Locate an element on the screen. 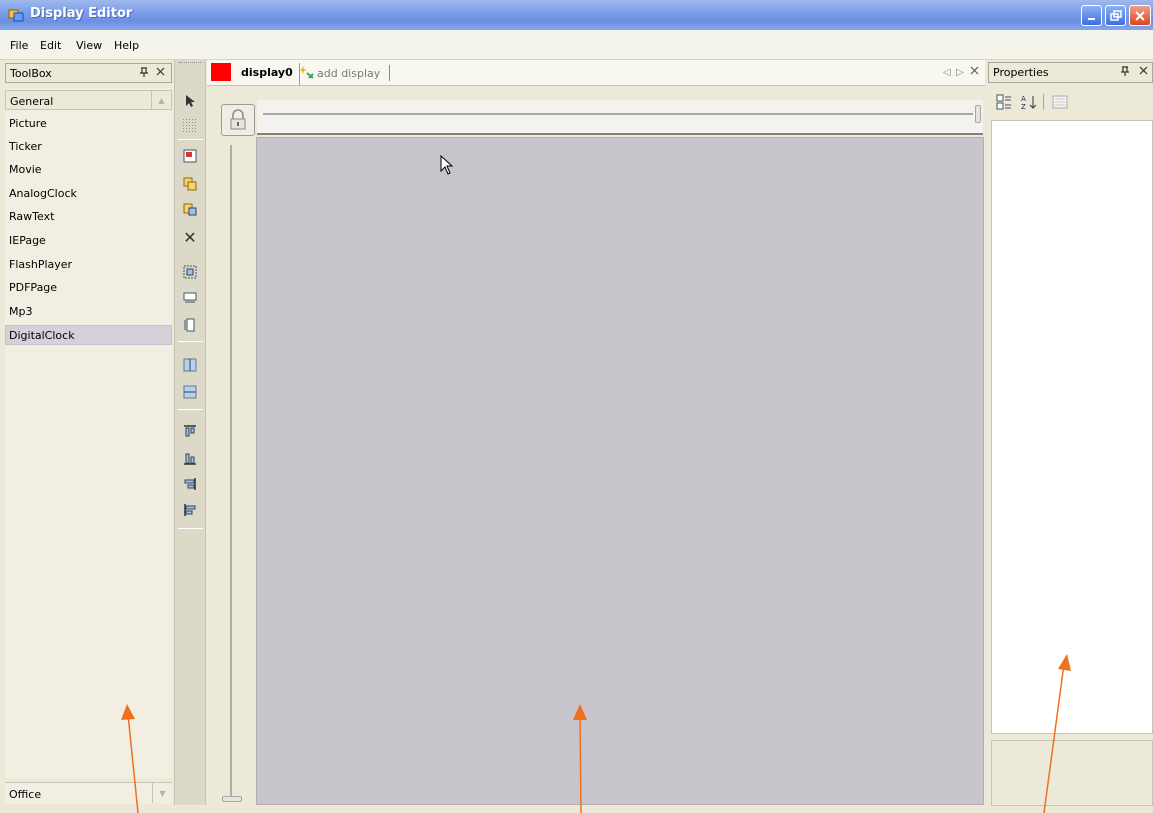 This screenshot has height=813, width=1153. tab-display0: display0 is located at coordinates (255, 74).